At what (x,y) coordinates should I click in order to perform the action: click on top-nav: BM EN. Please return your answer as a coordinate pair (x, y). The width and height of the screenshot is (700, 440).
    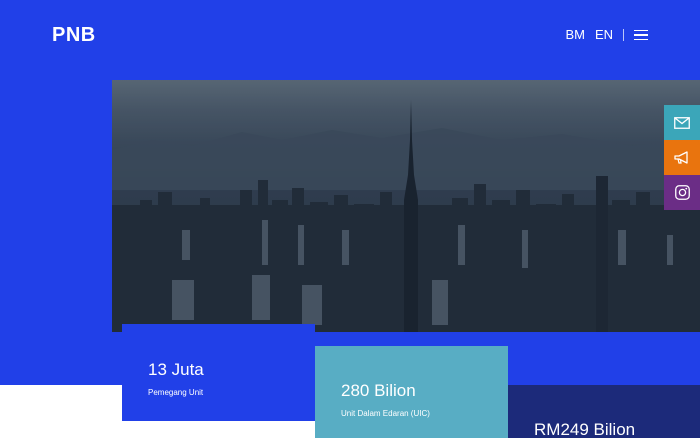
    Looking at the image, I should click on (606, 34).